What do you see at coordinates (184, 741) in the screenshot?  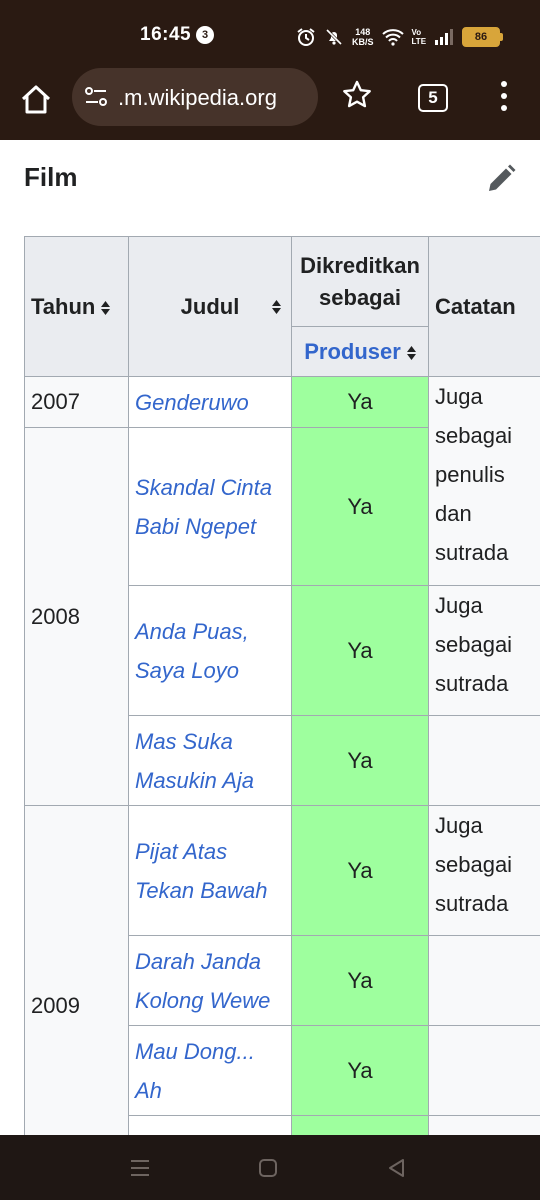 I see `film-title-text: Mas Suka` at bounding box center [184, 741].